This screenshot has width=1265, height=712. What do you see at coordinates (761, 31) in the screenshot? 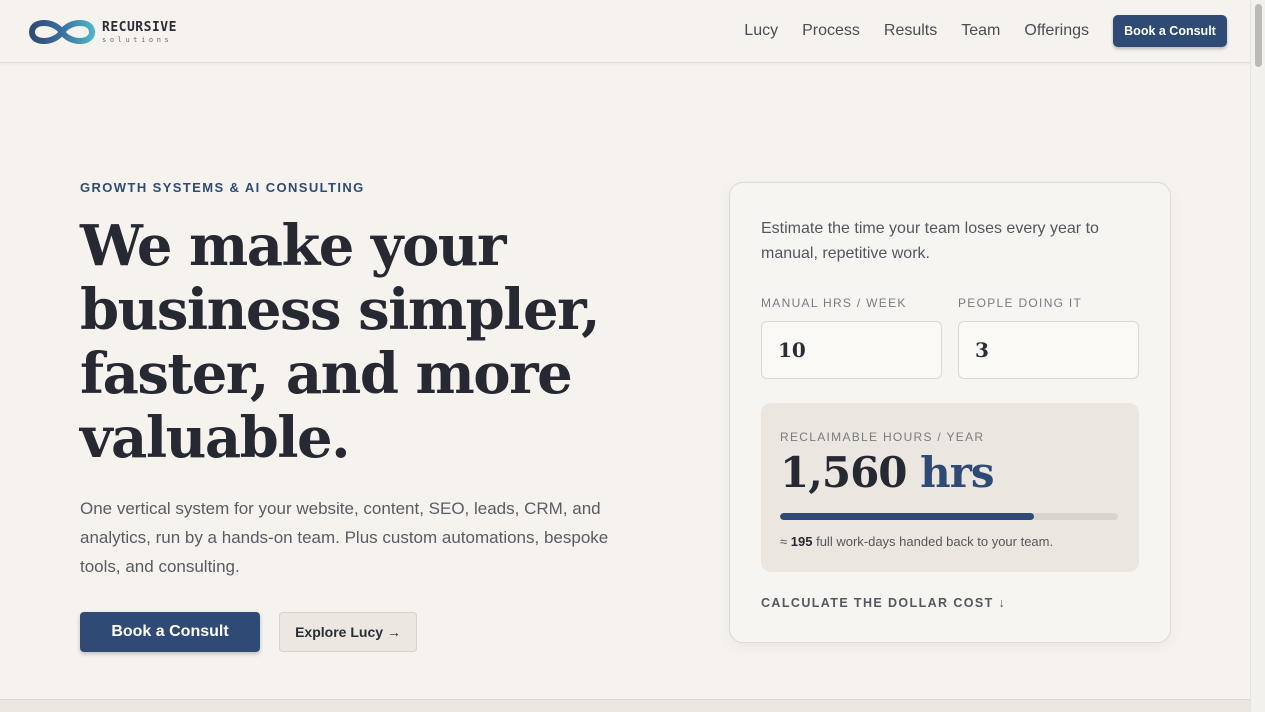
I see `nav-item-lucy: Lucy` at bounding box center [761, 31].